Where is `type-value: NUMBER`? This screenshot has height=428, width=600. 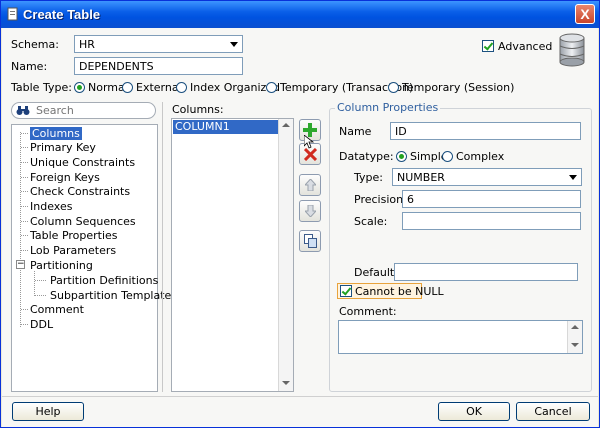
type-value: NUMBER is located at coordinates (421, 177).